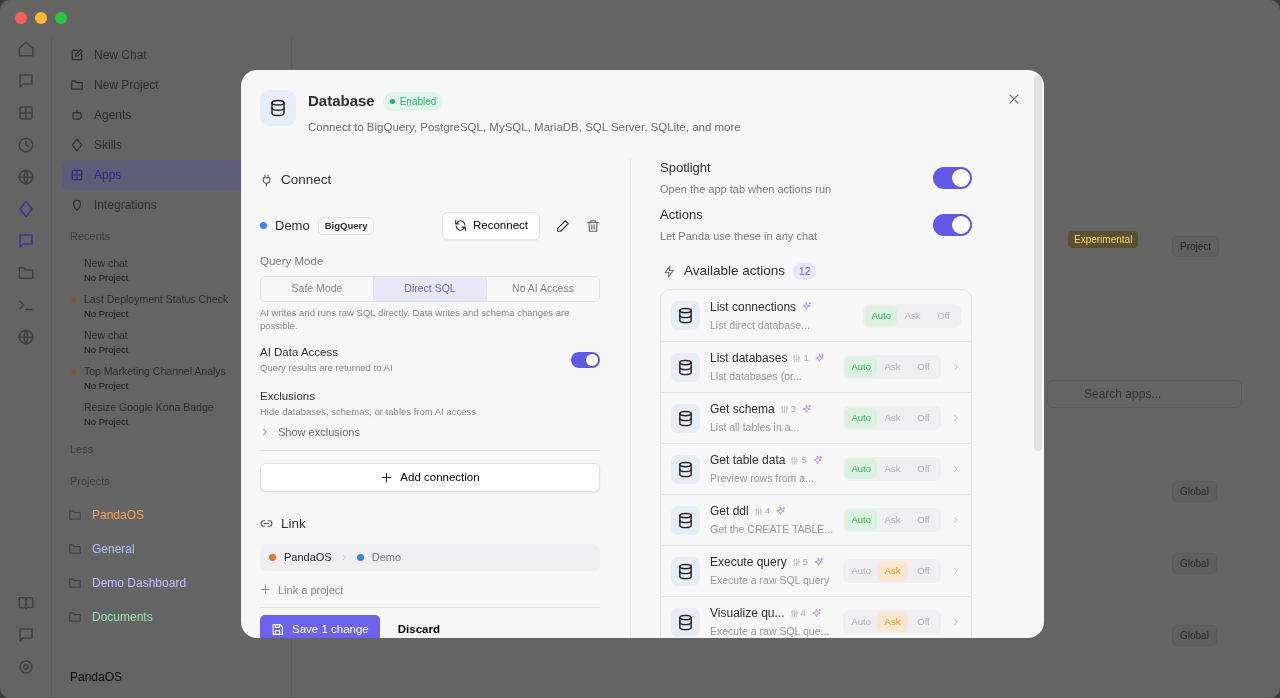 The image size is (1280, 698). Describe the element at coordinates (413, 101) in the screenshot. I see `status-badge: Enabled` at that location.